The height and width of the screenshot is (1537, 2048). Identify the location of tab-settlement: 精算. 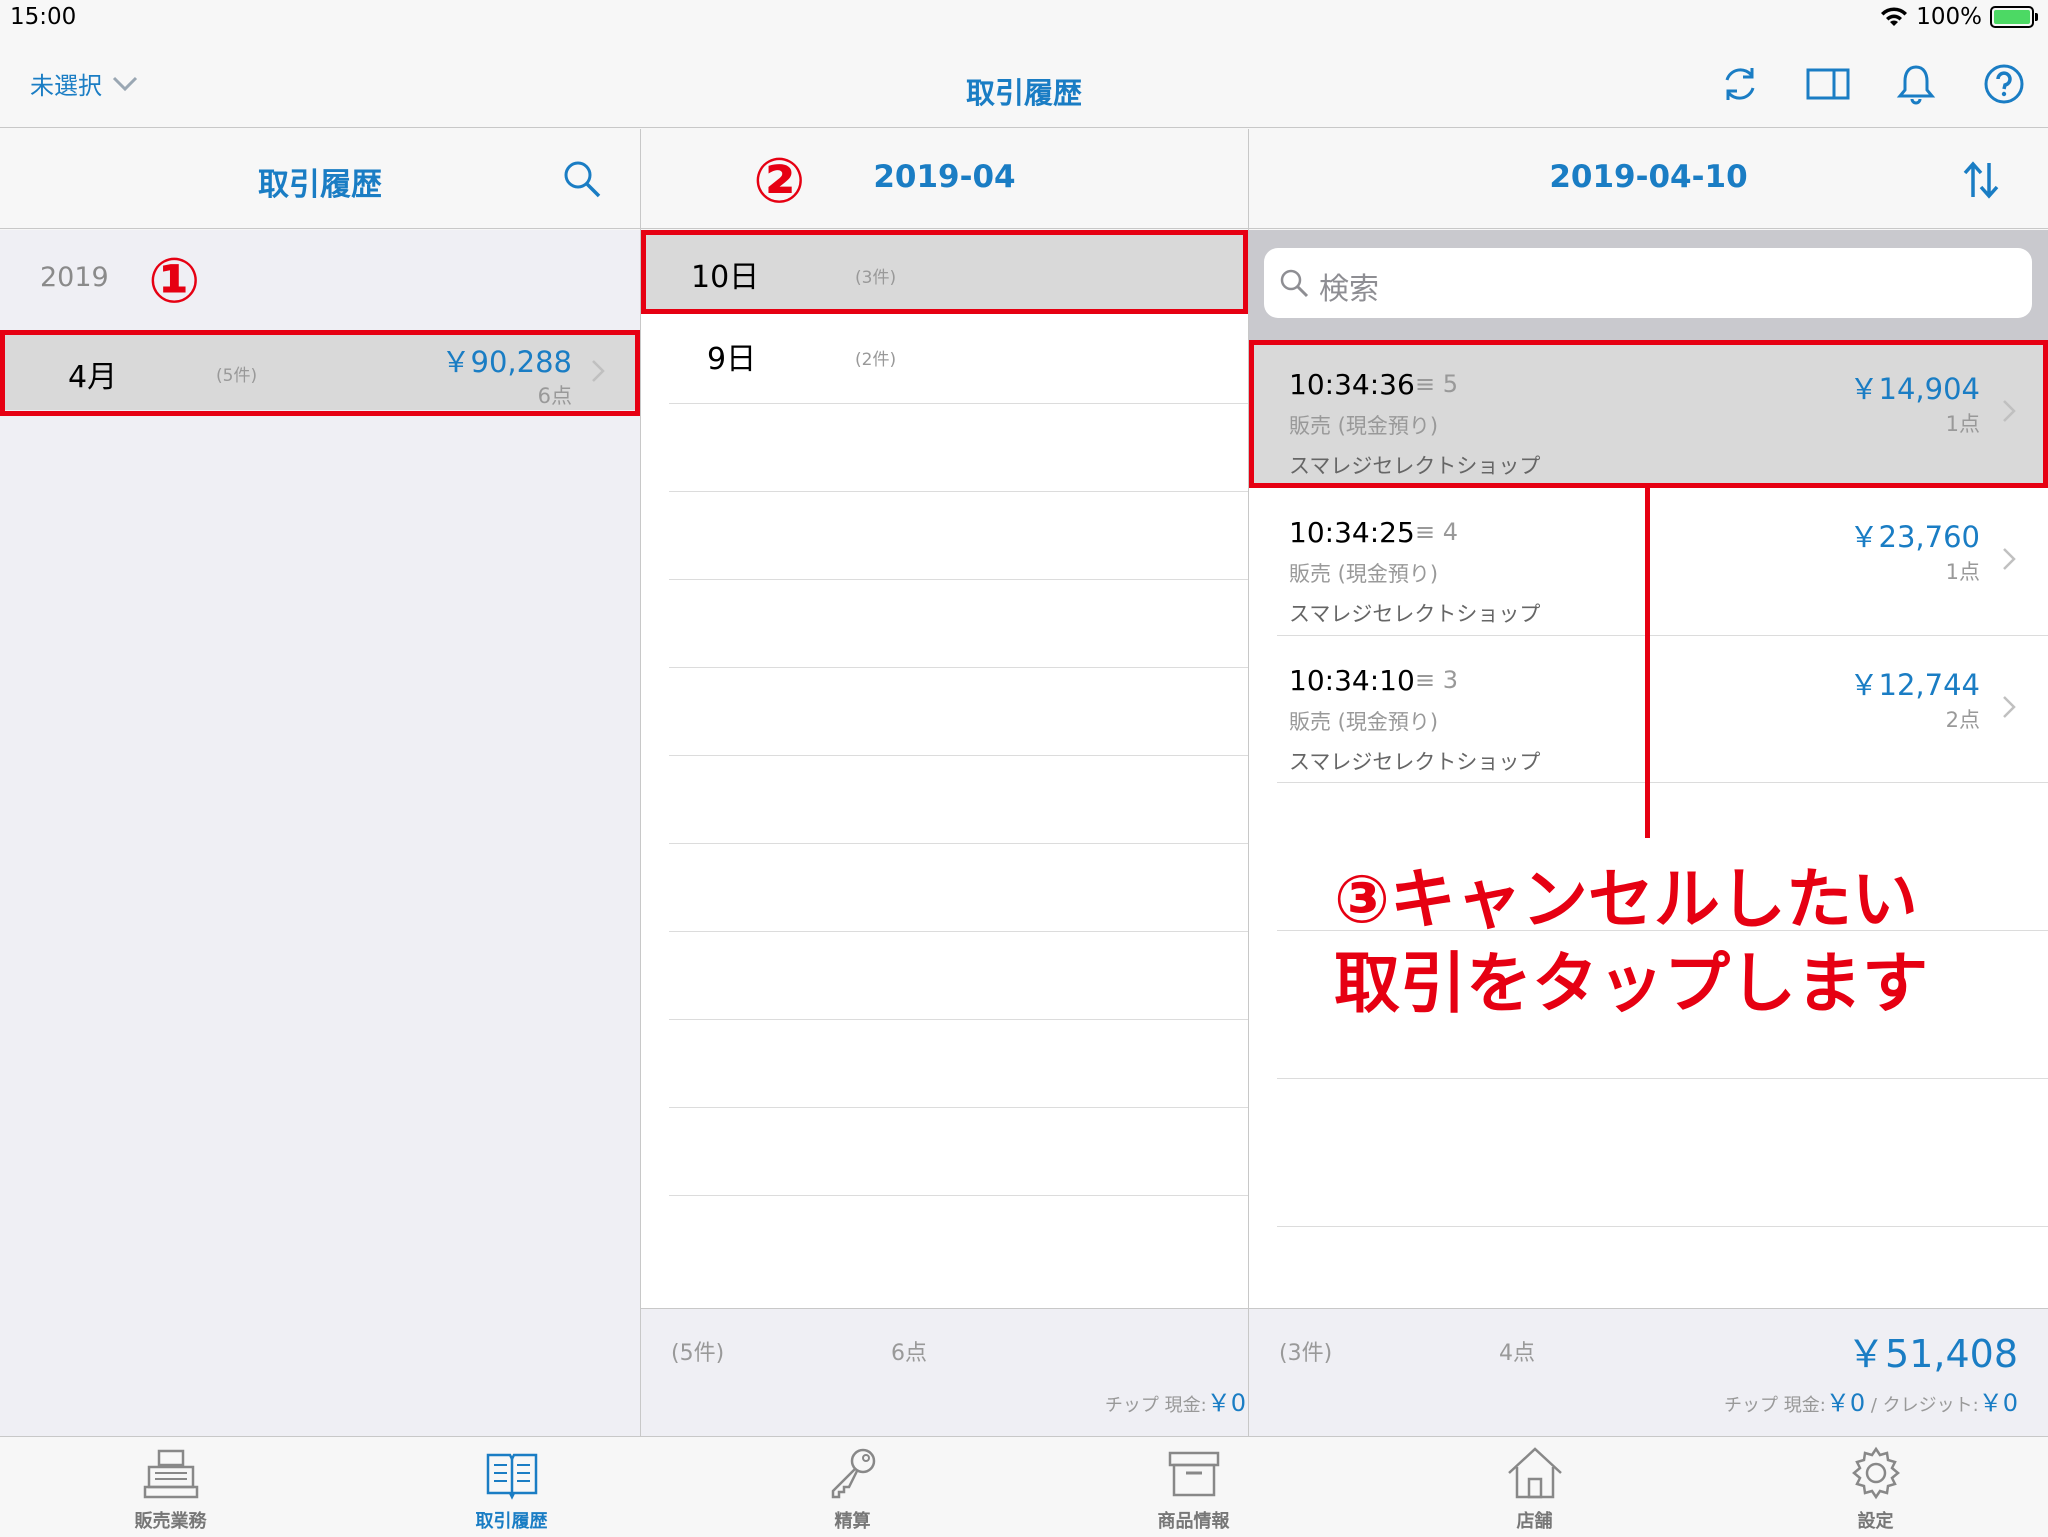
(852, 1487).